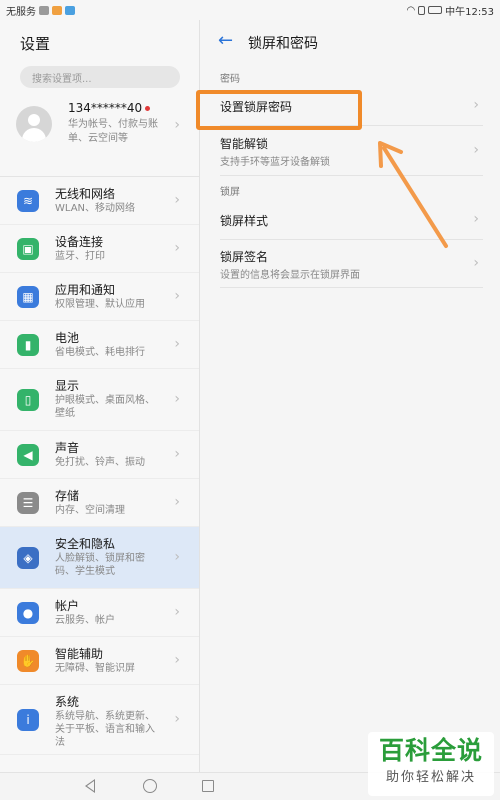 The height and width of the screenshot is (800, 500). Describe the element at coordinates (150, 786) in the screenshot. I see `nav-home-icon` at that location.